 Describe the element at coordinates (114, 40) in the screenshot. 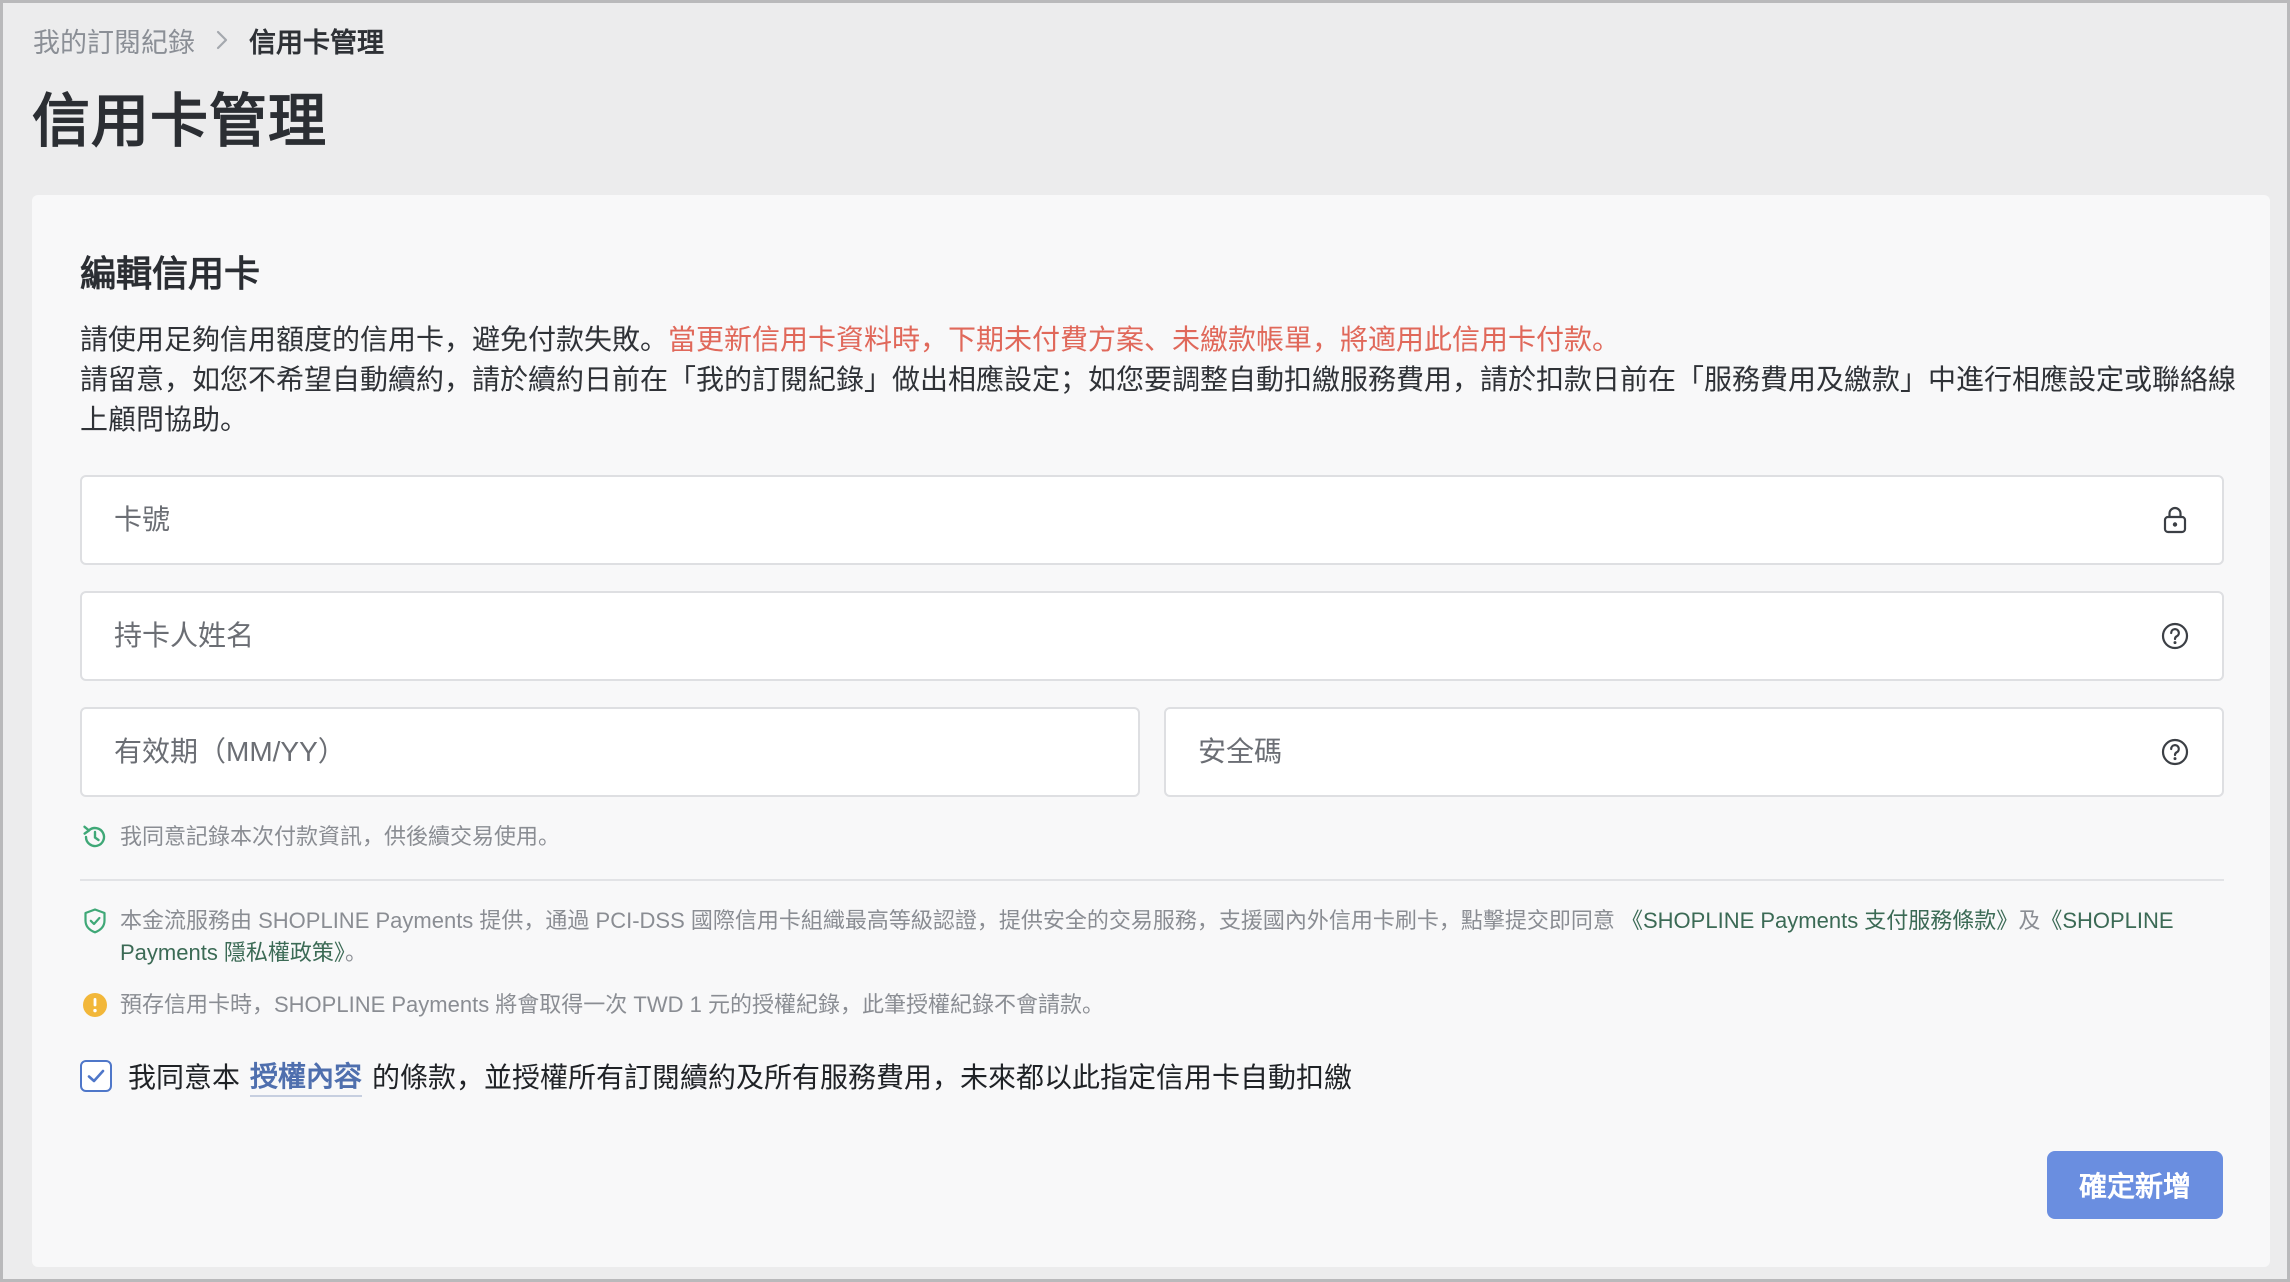

I see `breadcrumb-link-subscriptions: 我的訂閱紀錄` at that location.